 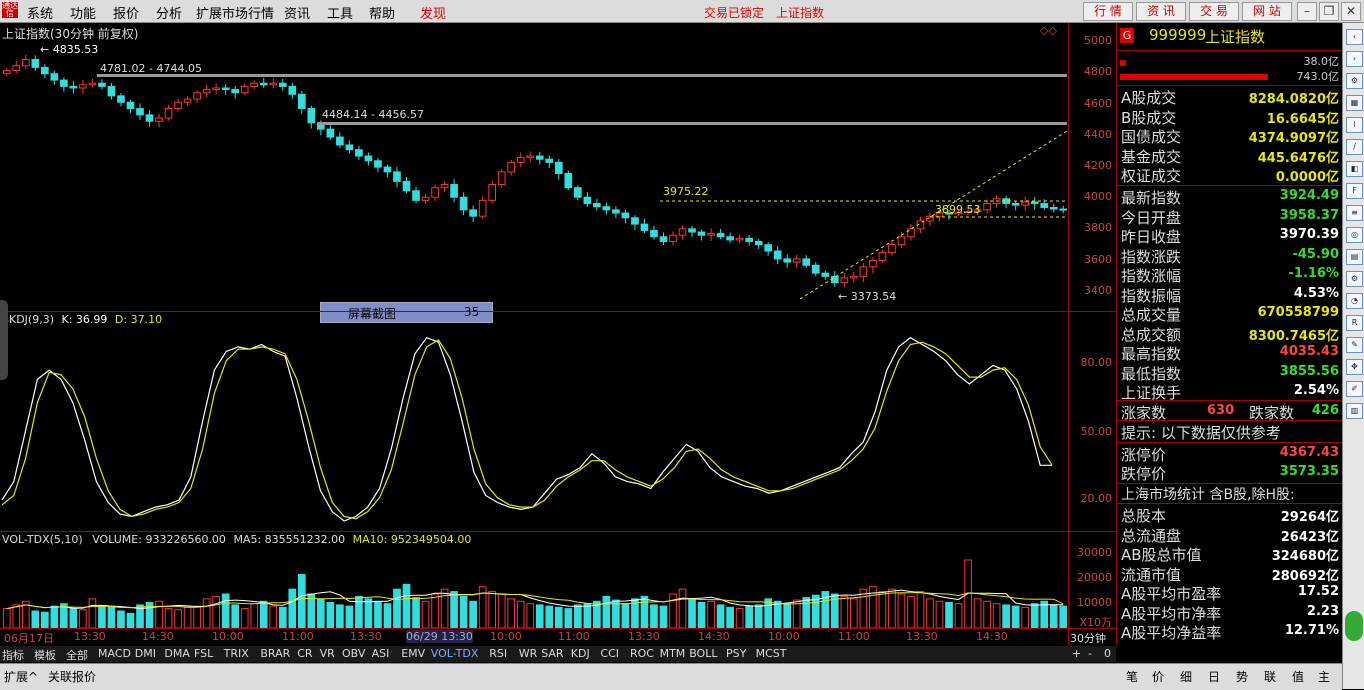 I want to click on bar-top-value: 38.0亿, so click(x=1321, y=61).